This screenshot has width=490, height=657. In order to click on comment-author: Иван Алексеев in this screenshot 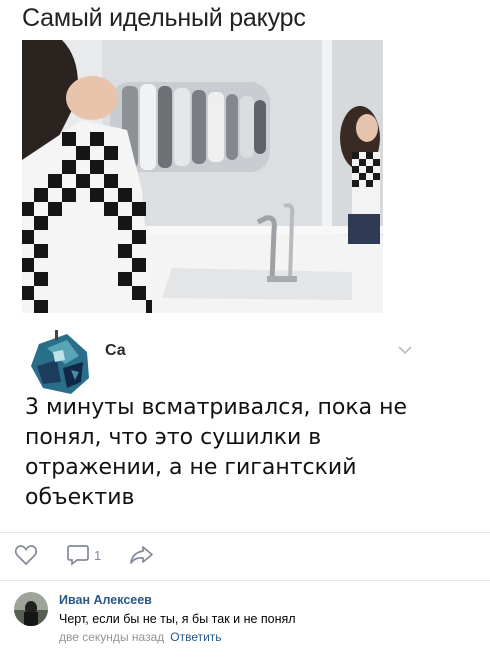, I will do `click(105, 600)`.